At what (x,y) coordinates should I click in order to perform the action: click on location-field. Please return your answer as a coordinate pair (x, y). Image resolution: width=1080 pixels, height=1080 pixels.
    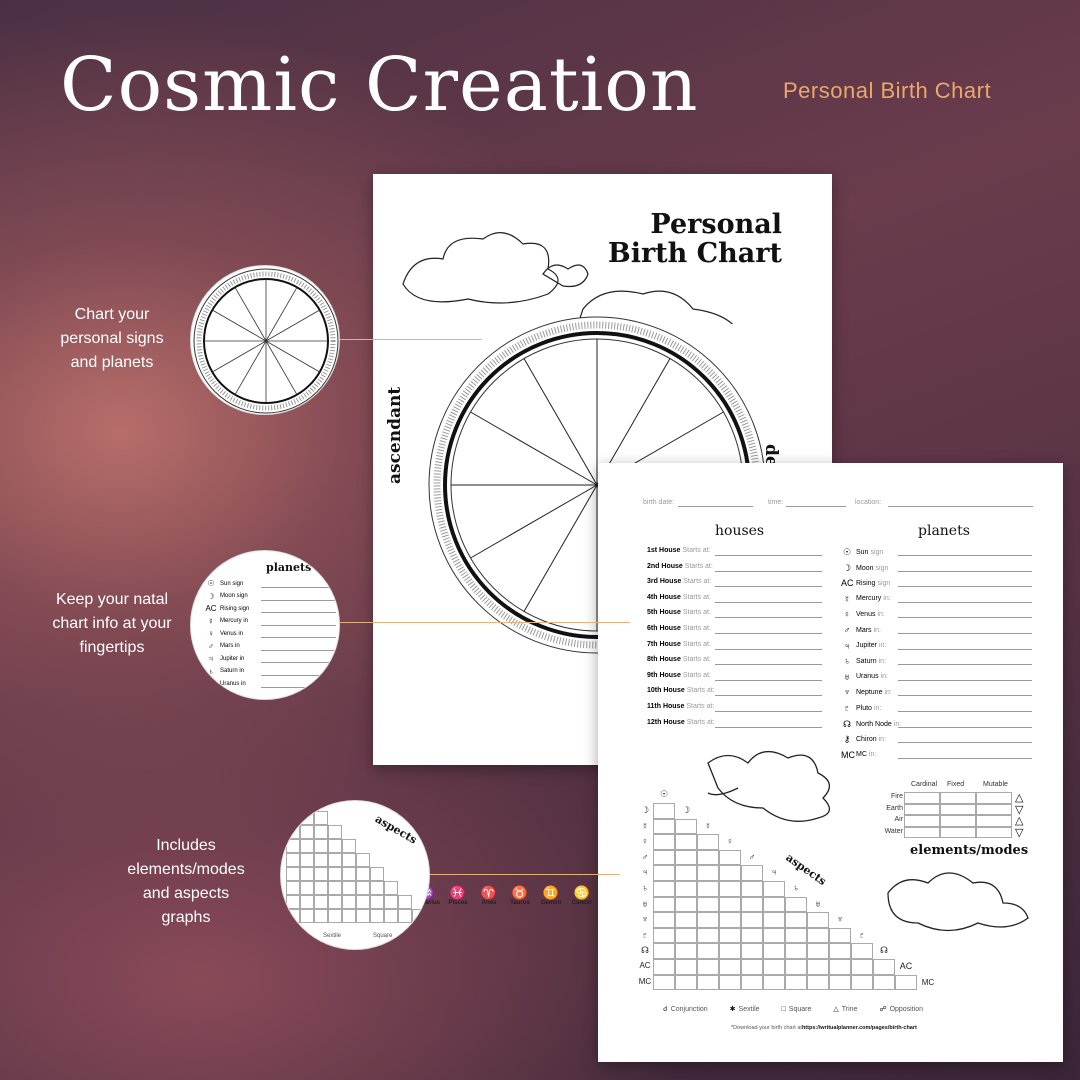
    Looking at the image, I should click on (960, 506).